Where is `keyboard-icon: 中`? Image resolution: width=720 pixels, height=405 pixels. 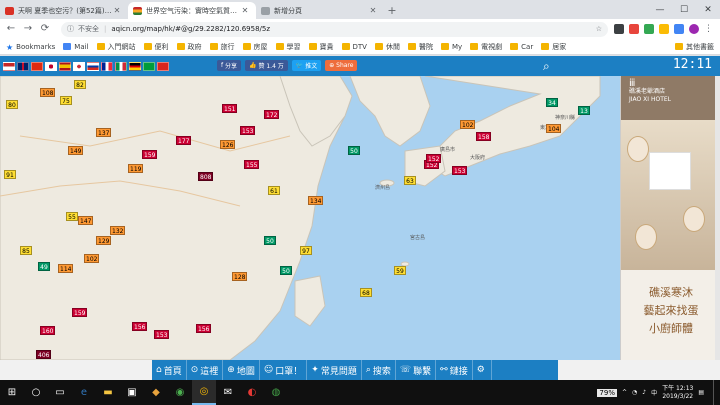
keyboard-icon: 中 is located at coordinates (654, 392).